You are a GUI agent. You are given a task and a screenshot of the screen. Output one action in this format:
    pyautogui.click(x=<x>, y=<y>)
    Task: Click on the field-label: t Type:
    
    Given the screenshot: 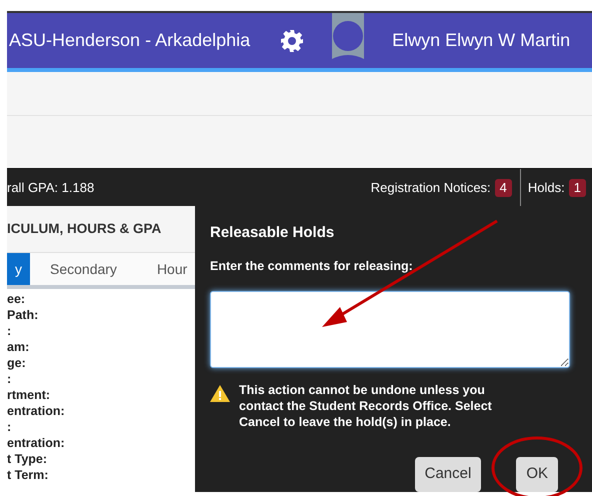 What is the action you would take?
    pyautogui.click(x=27, y=459)
    